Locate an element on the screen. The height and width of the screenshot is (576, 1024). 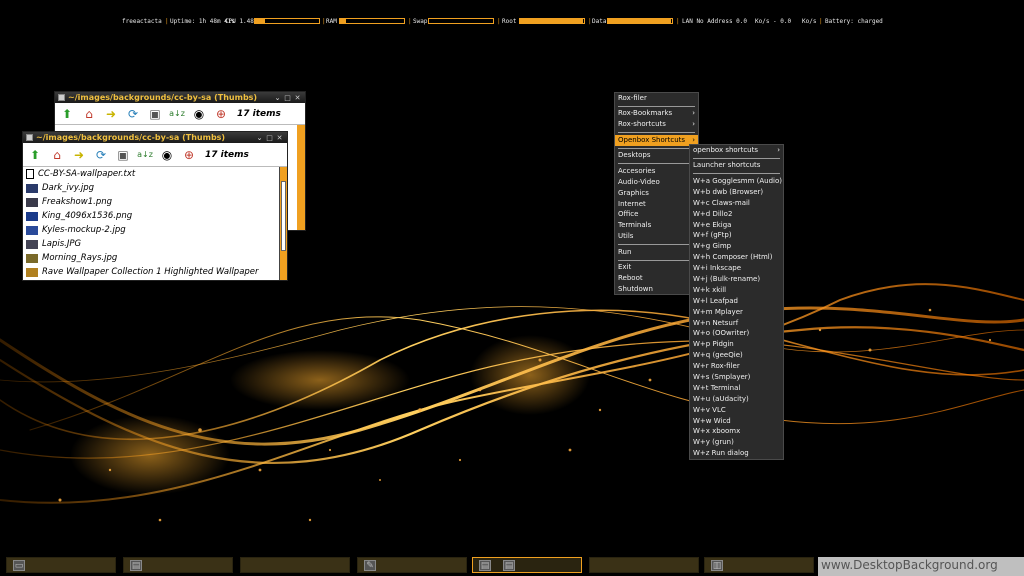
list-item: Kyles-mockup-2.jpg is located at coordinates (155, 230).